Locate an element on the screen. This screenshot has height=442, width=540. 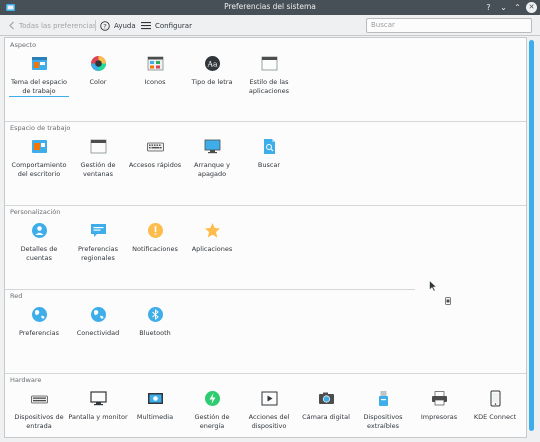
monitor-icon is located at coordinates (98, 398).